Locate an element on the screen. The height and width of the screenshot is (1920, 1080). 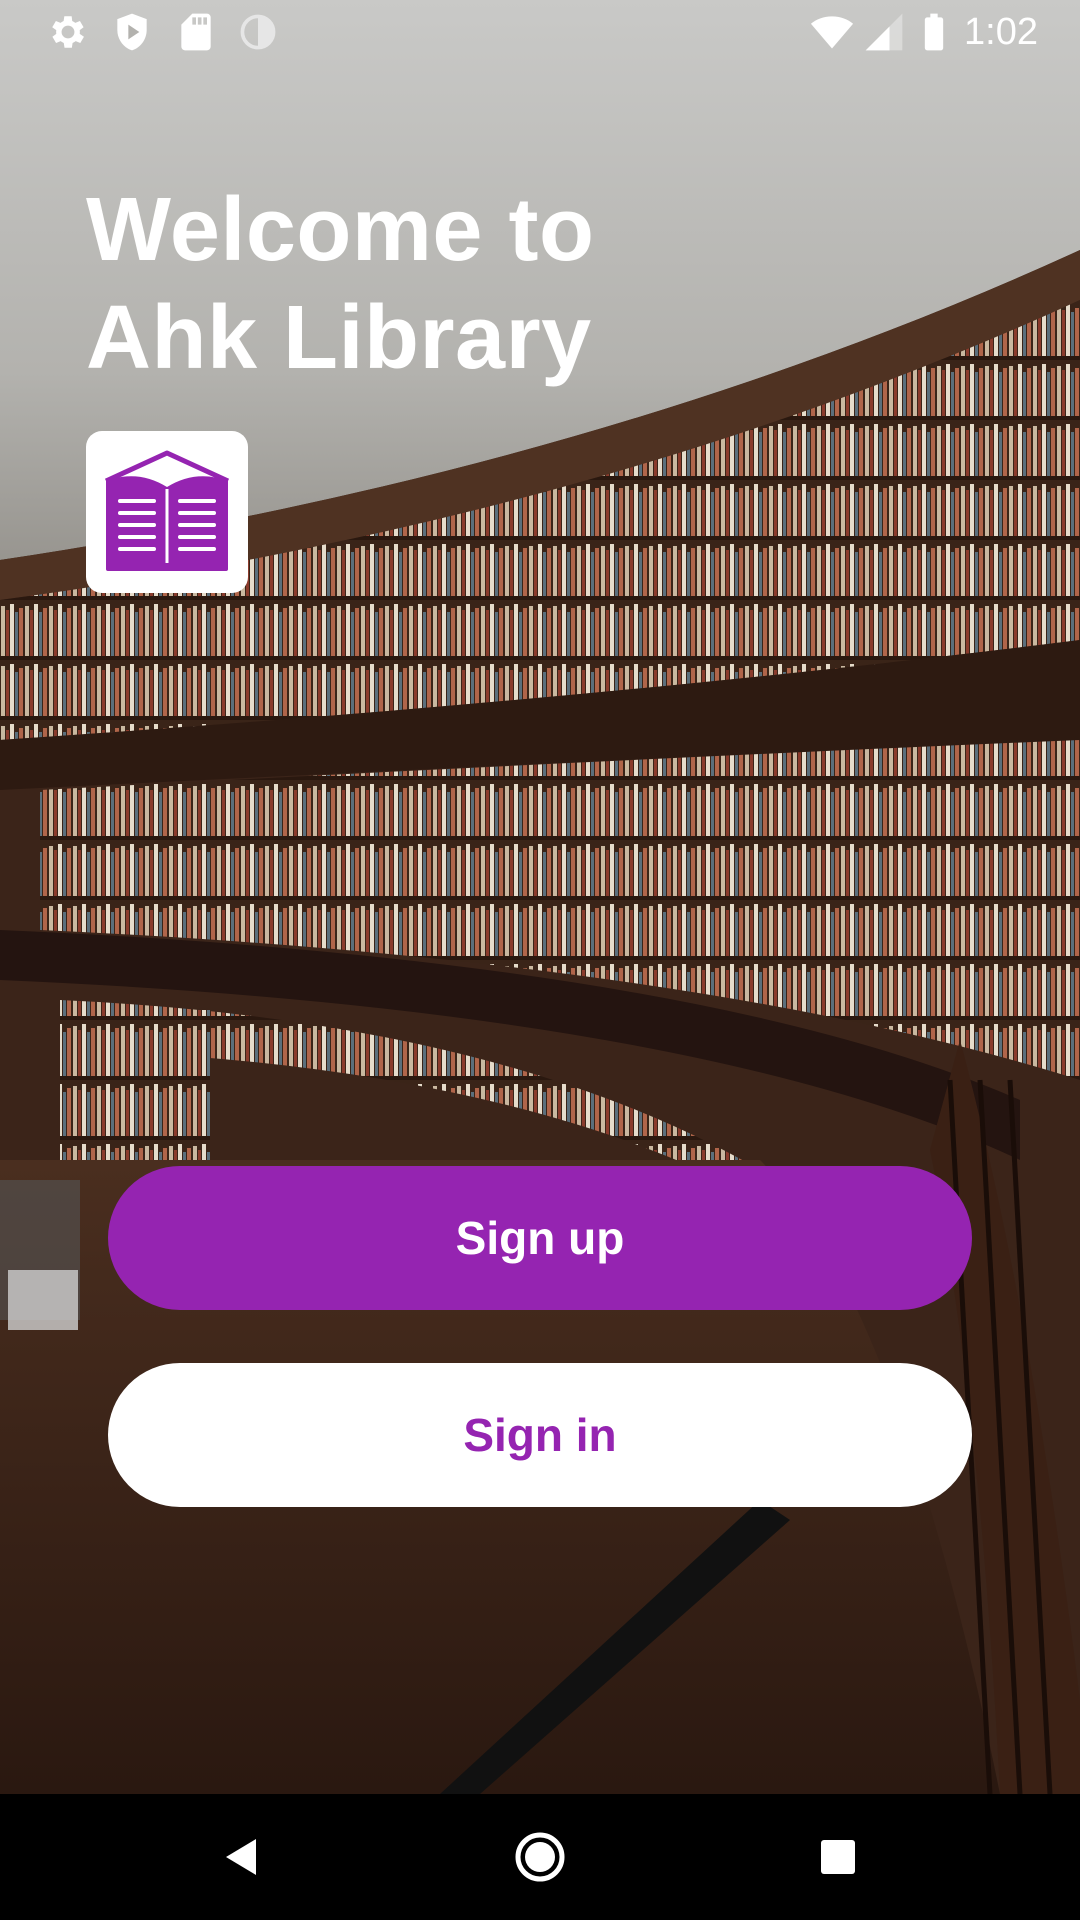
app-logo is located at coordinates (167, 512).